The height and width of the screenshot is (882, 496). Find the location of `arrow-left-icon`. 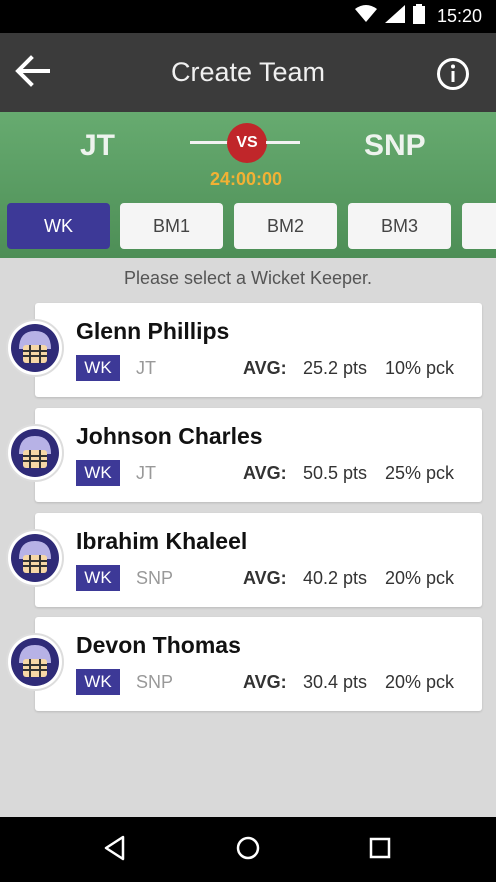

arrow-left-icon is located at coordinates (32, 73).